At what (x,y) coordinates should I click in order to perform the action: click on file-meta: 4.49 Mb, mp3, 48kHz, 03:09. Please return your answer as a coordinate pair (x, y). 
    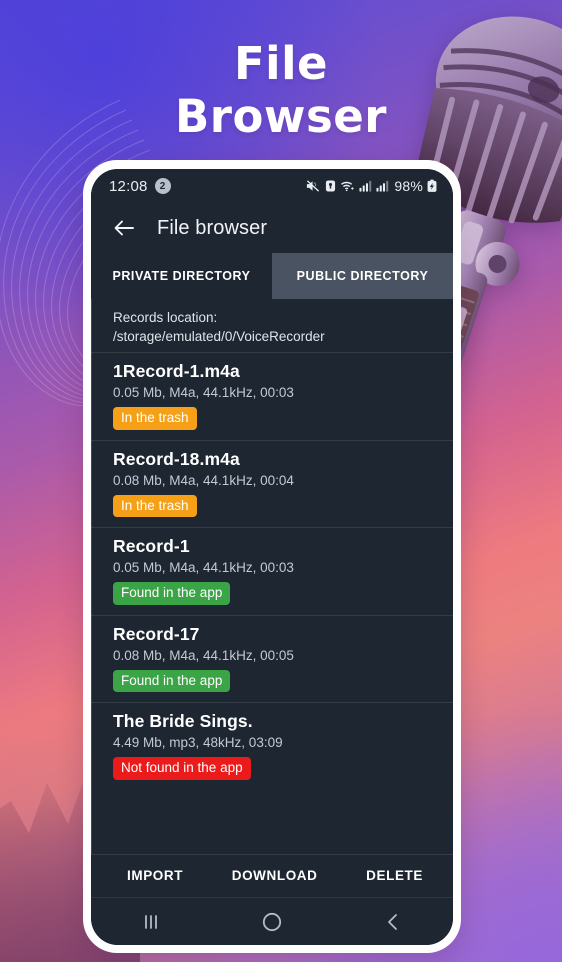
    Looking at the image, I should click on (198, 743).